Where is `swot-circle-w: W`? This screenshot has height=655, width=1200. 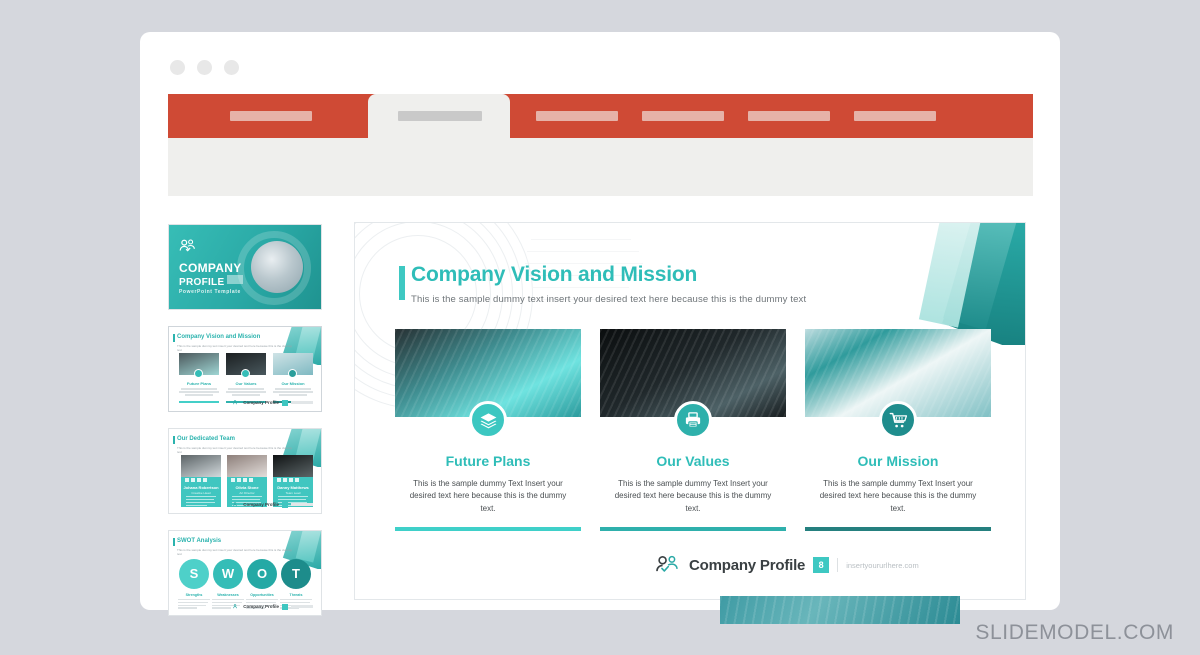
swot-circle-w: W is located at coordinates (228, 574).